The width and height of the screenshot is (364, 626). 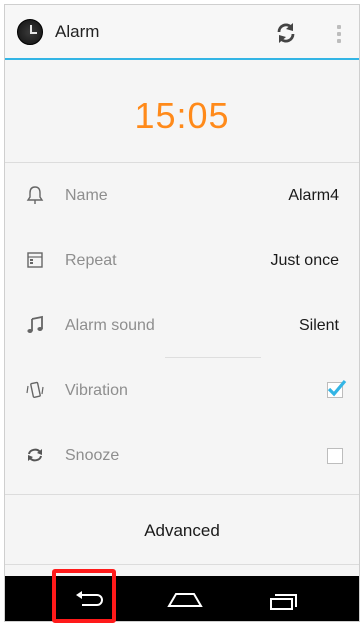 I want to click on setting-row-repeat: Repeat Just once, so click(x=182, y=260).